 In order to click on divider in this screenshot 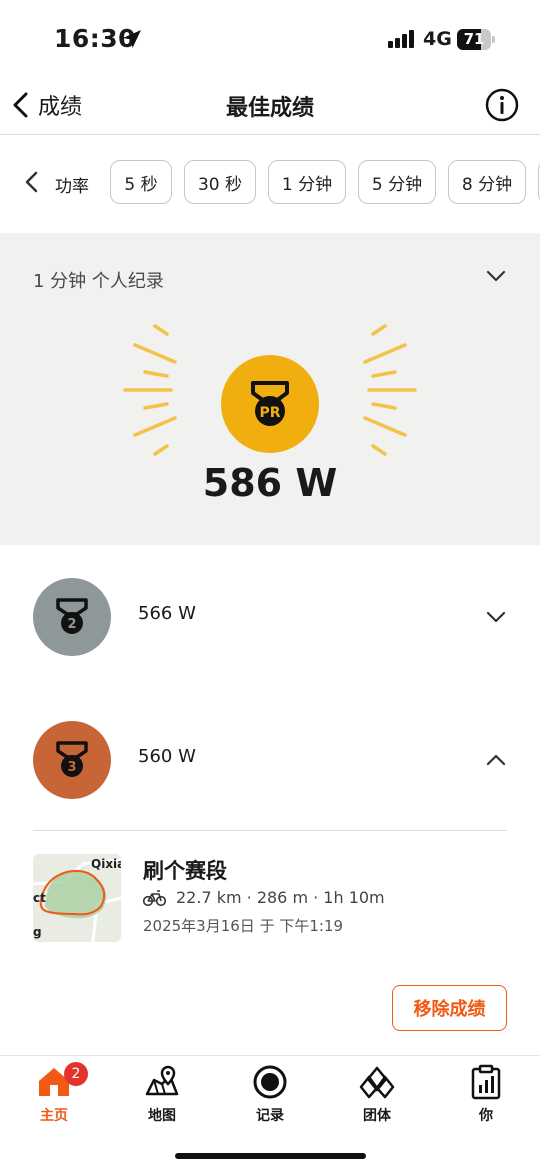, I will do `click(270, 830)`.